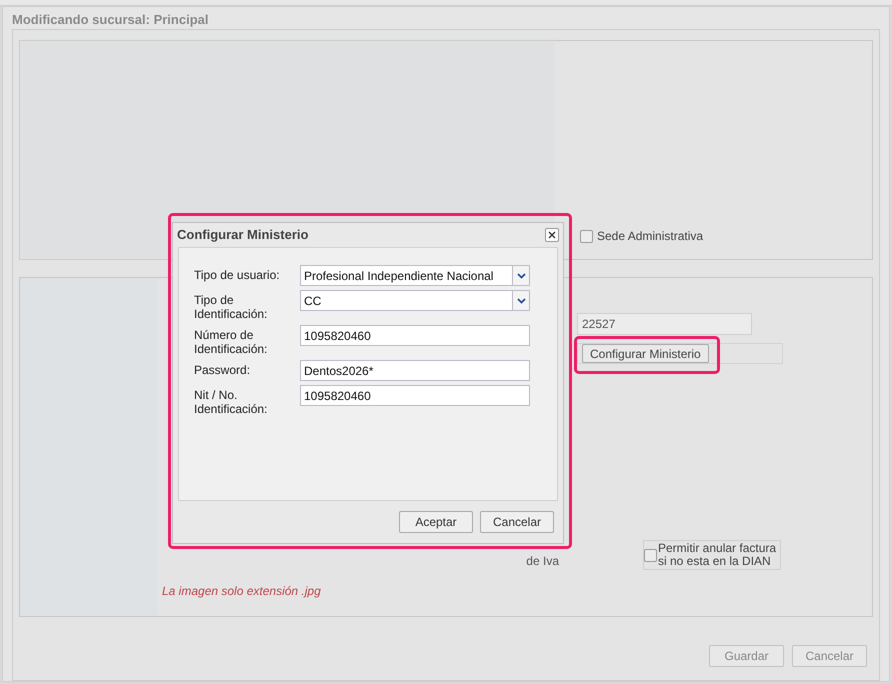  I want to click on window-title: Modificando sucursal: Principal, so click(110, 20).